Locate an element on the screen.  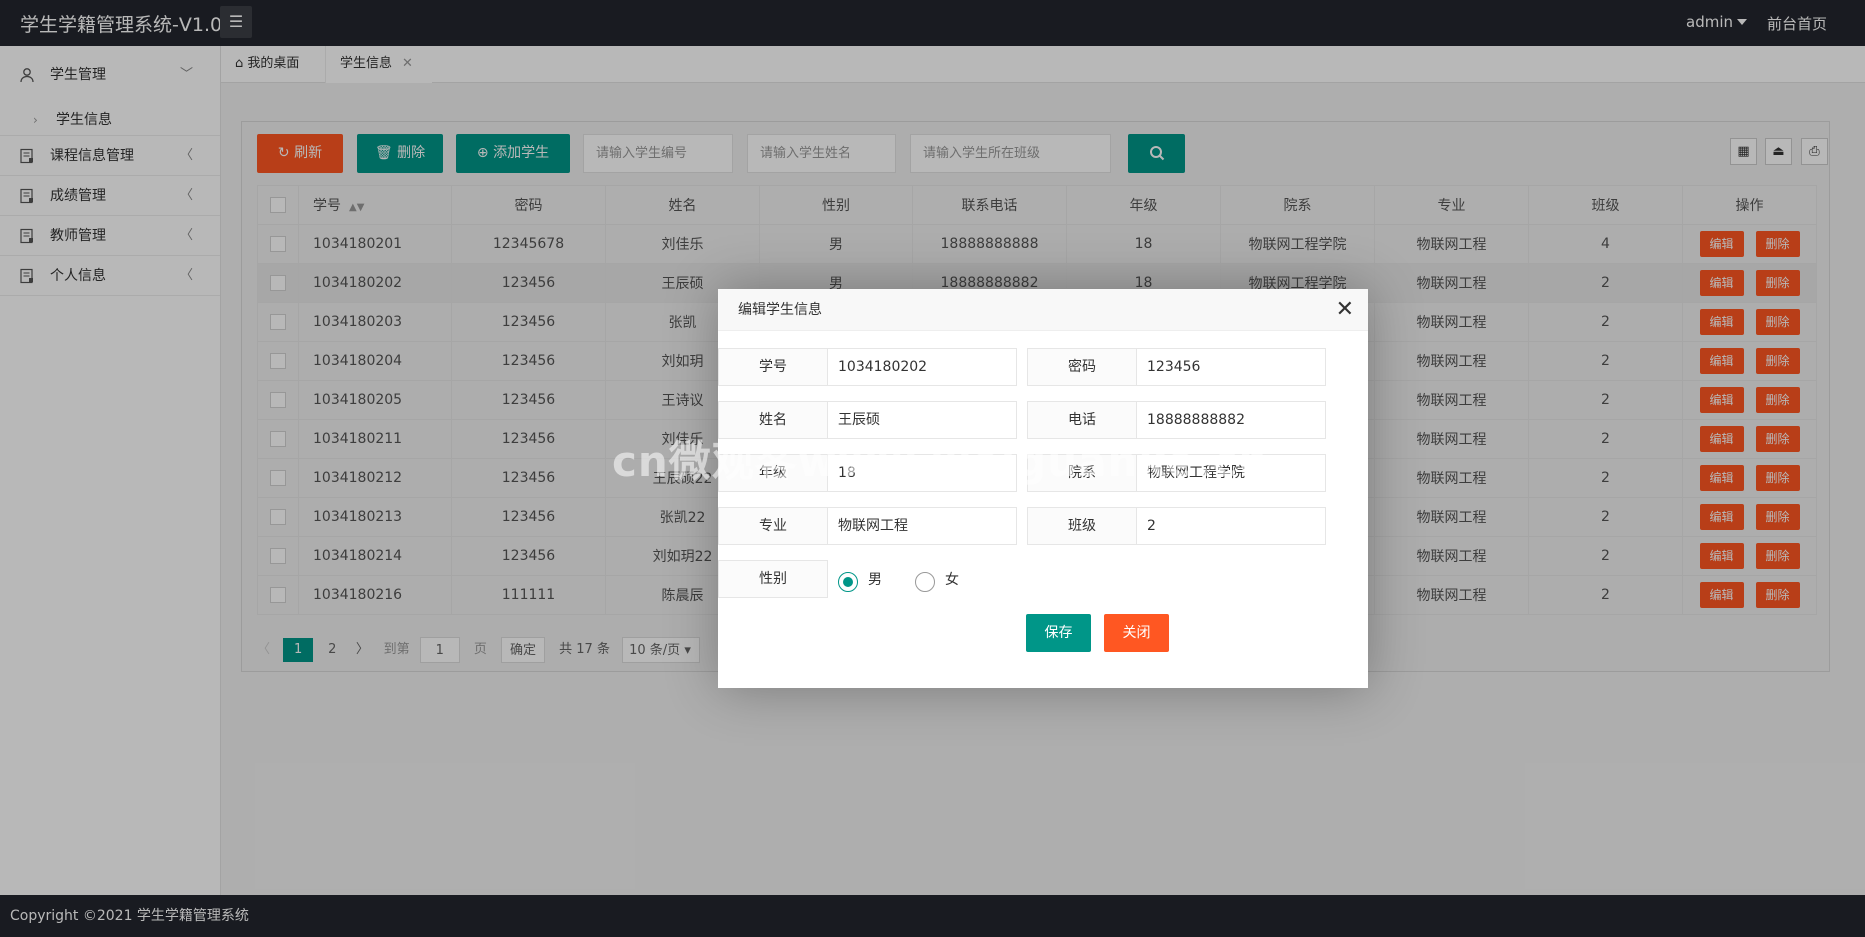
field-label: 性别 is located at coordinates (773, 579).